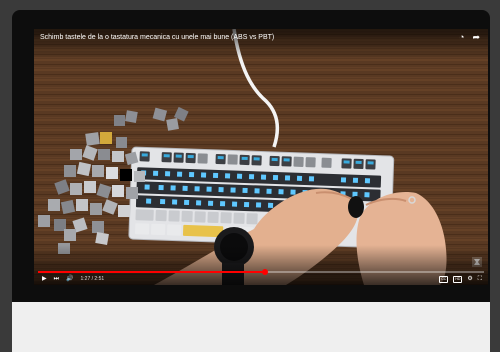 This screenshot has width=500, height=352. Describe the element at coordinates (69, 279) in the screenshot. I see `volume-icon: 🔊` at that location.